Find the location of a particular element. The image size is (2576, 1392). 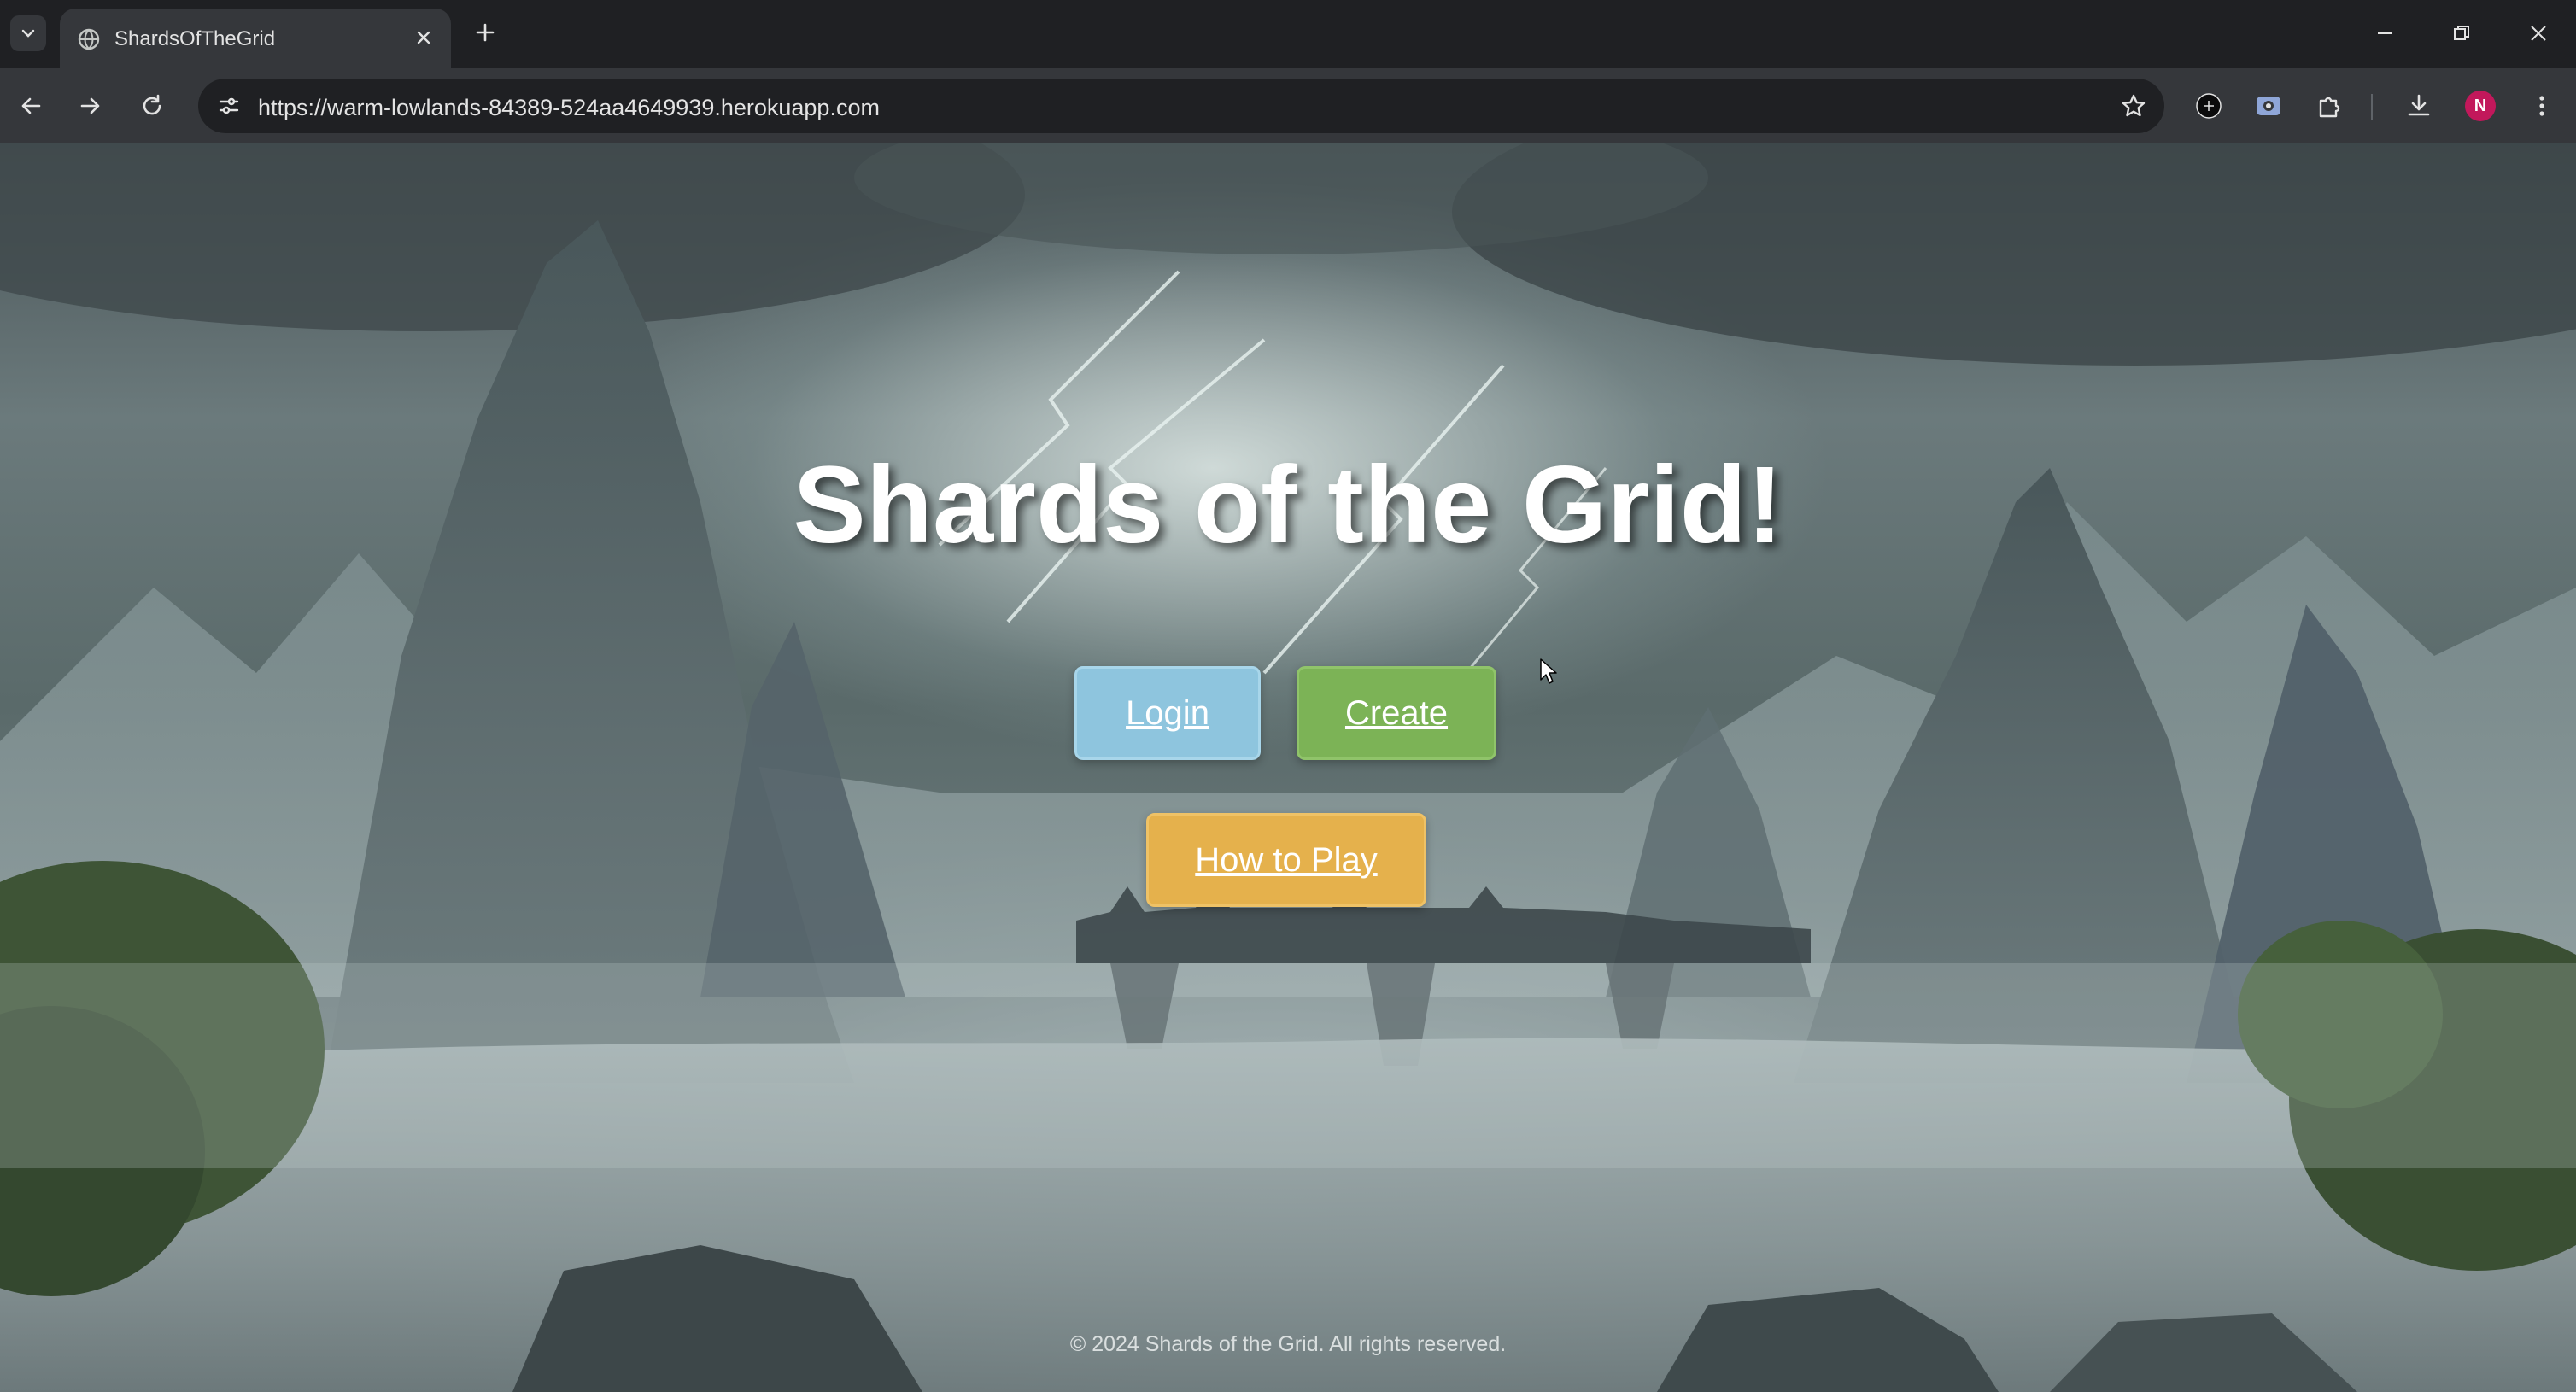

browser-menu-button is located at coordinates (2541, 105).